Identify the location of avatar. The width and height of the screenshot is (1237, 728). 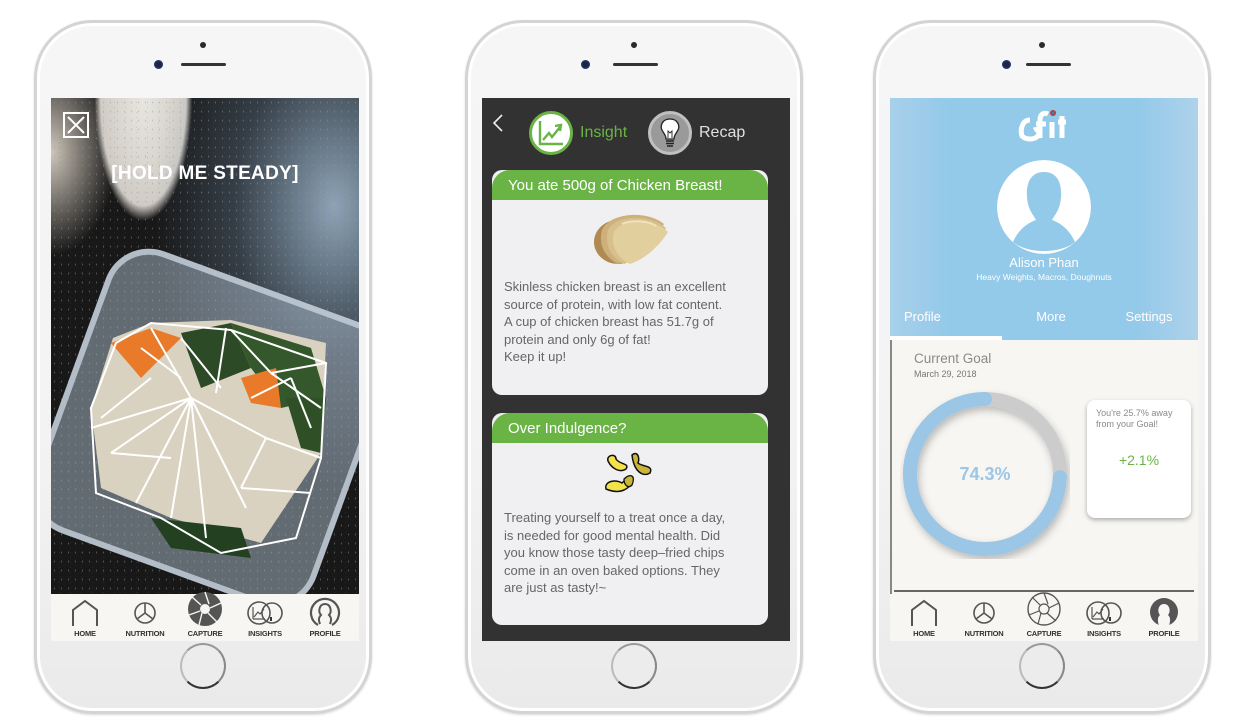
(1044, 207).